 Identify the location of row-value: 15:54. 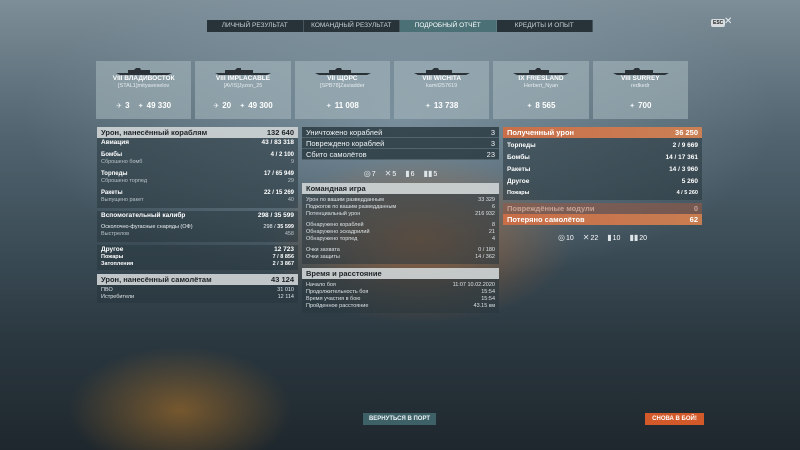
(488, 292).